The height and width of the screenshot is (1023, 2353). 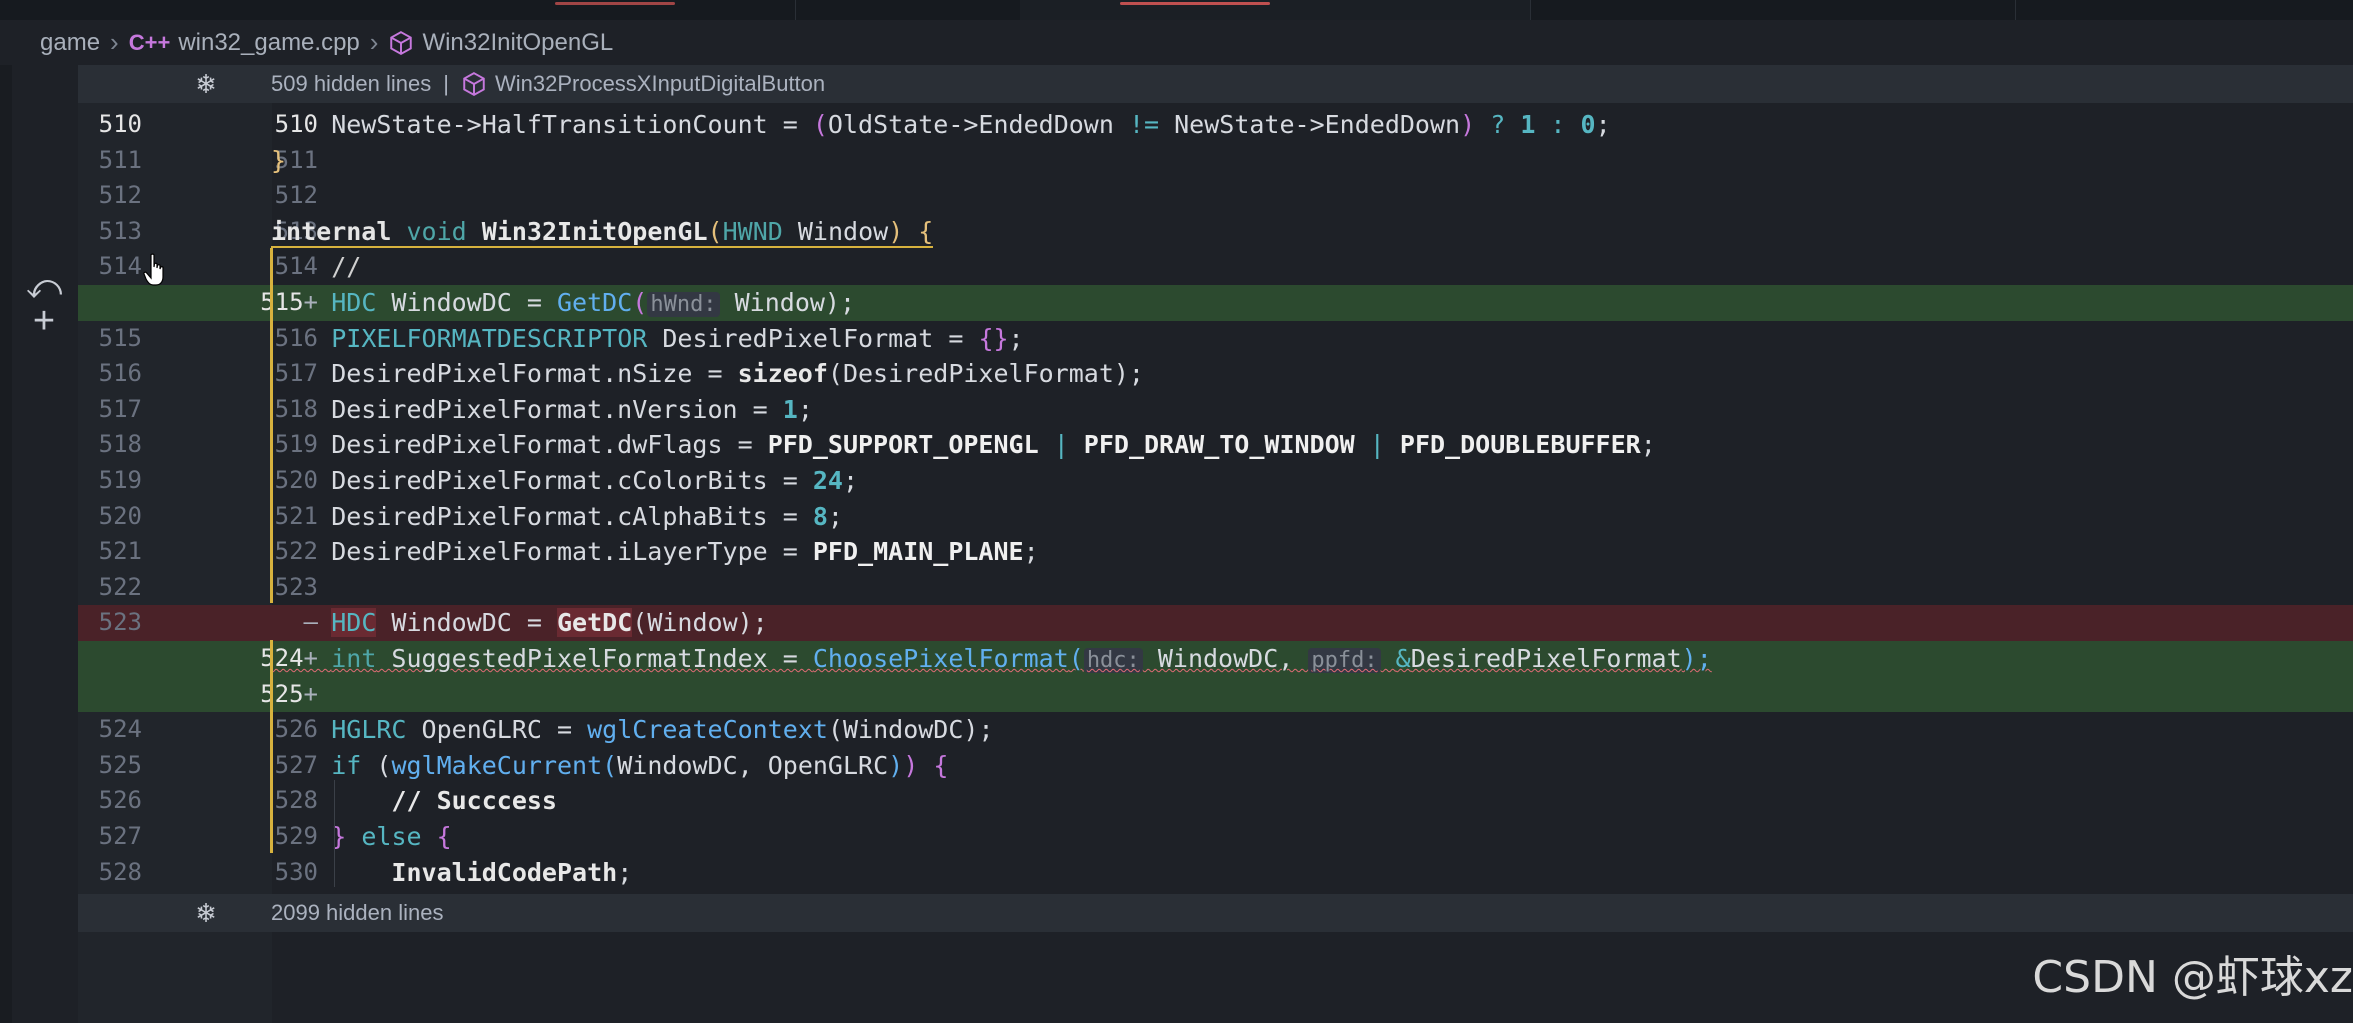 What do you see at coordinates (296, 586) in the screenshot?
I see `new-line-number-label: 523` at bounding box center [296, 586].